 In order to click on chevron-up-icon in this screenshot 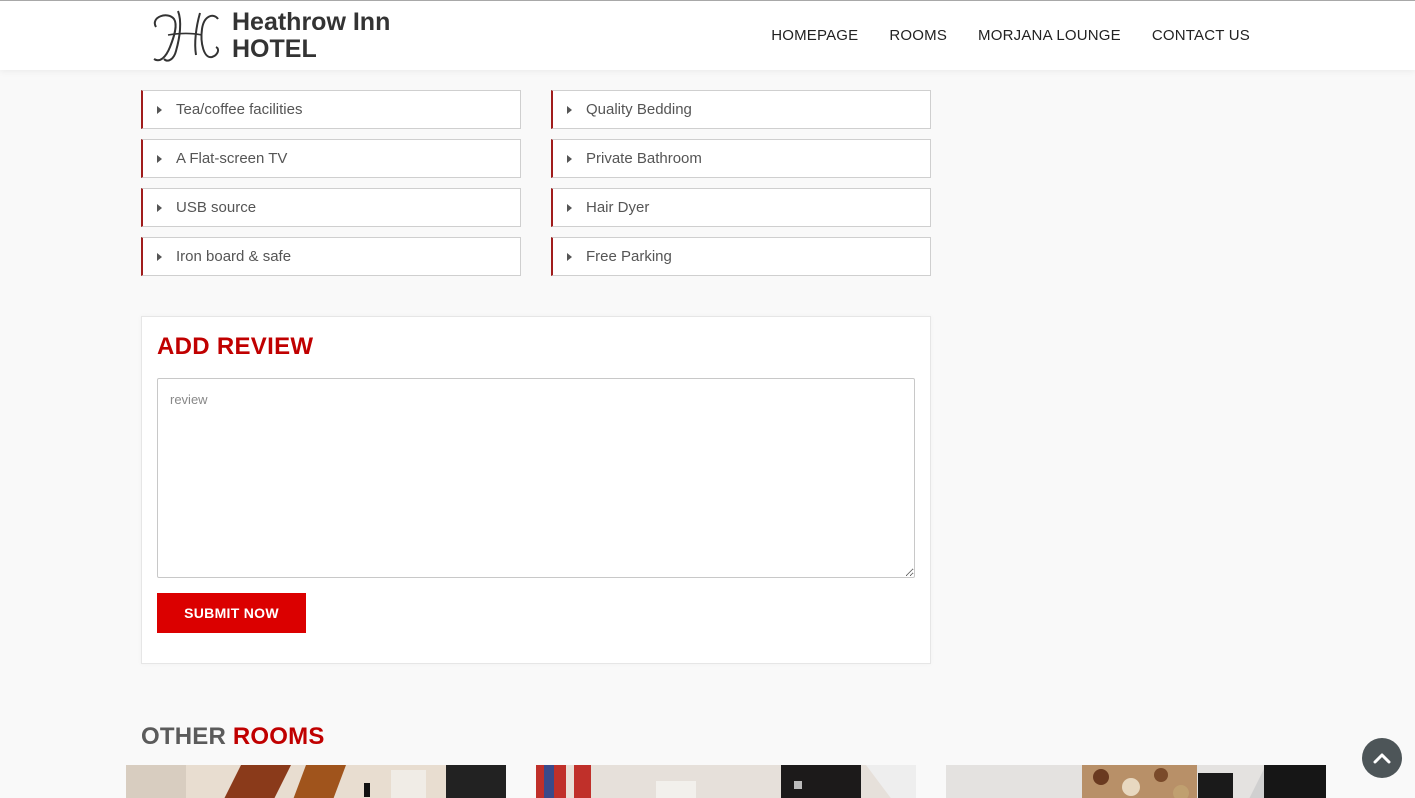, I will do `click(1382, 758)`.